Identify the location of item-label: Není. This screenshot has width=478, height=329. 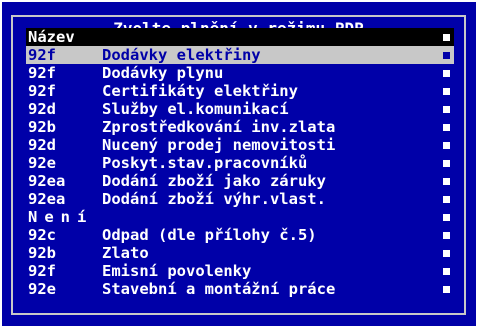
(61, 217).